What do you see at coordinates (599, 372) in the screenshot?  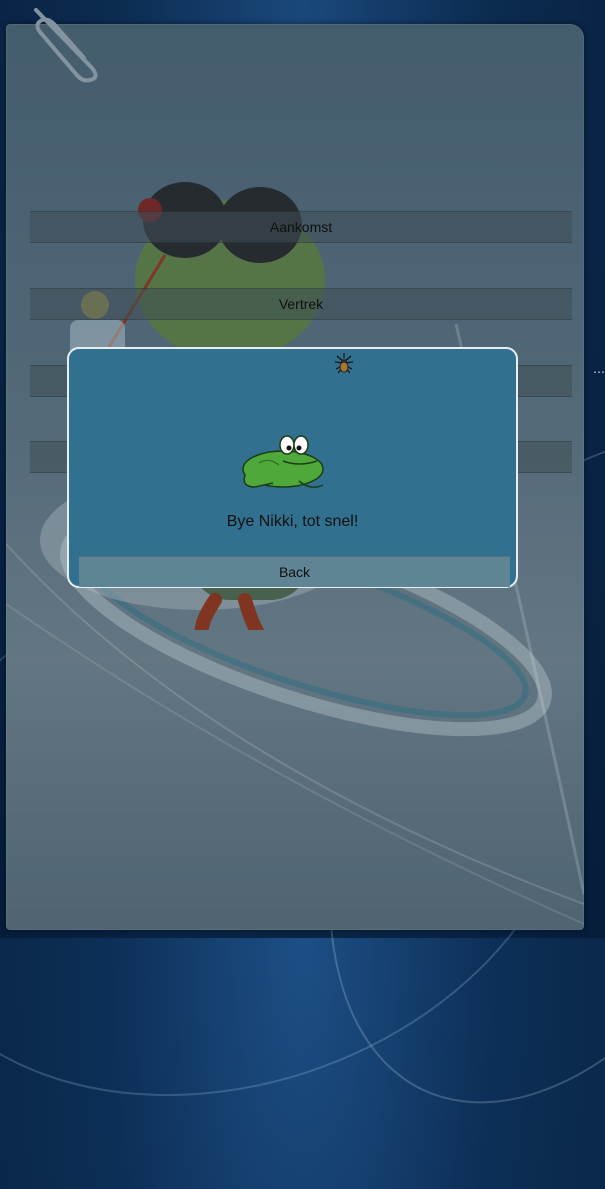 I see `overflow-dots: ⋯` at bounding box center [599, 372].